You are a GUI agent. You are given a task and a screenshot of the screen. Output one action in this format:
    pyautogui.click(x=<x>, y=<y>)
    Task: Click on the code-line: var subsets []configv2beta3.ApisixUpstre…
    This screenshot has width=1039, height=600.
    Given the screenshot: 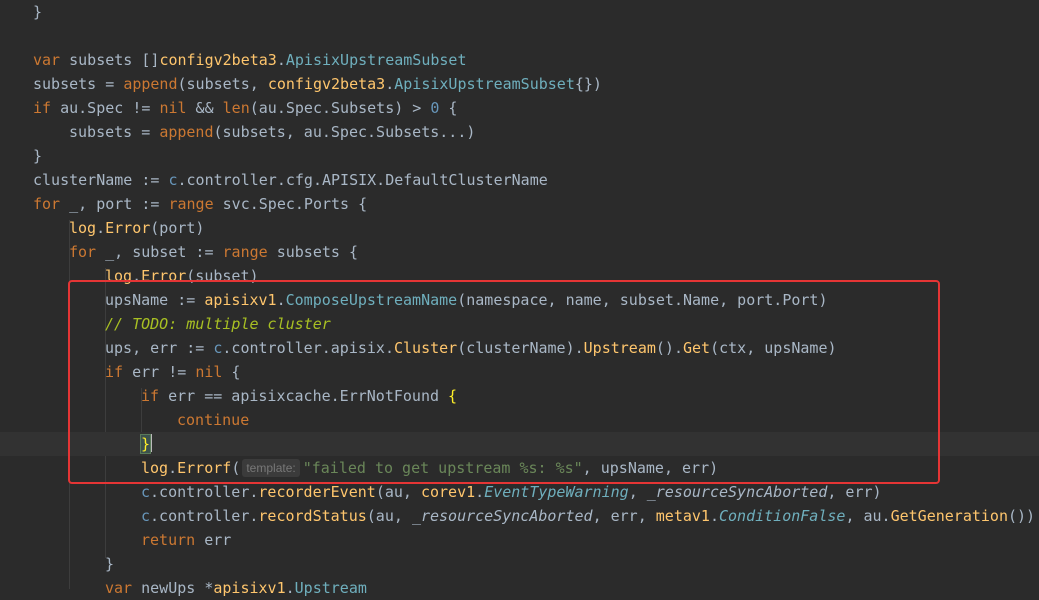 What is the action you would take?
    pyautogui.click(x=250, y=60)
    